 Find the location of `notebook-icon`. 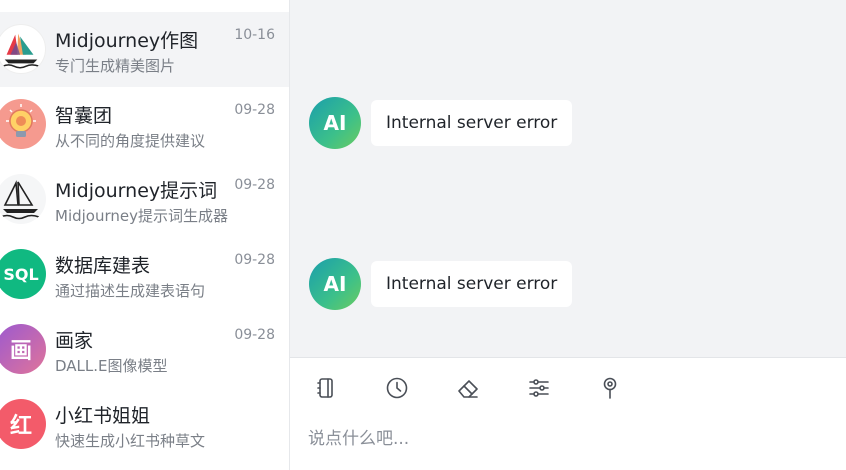

notebook-icon is located at coordinates (326, 388).